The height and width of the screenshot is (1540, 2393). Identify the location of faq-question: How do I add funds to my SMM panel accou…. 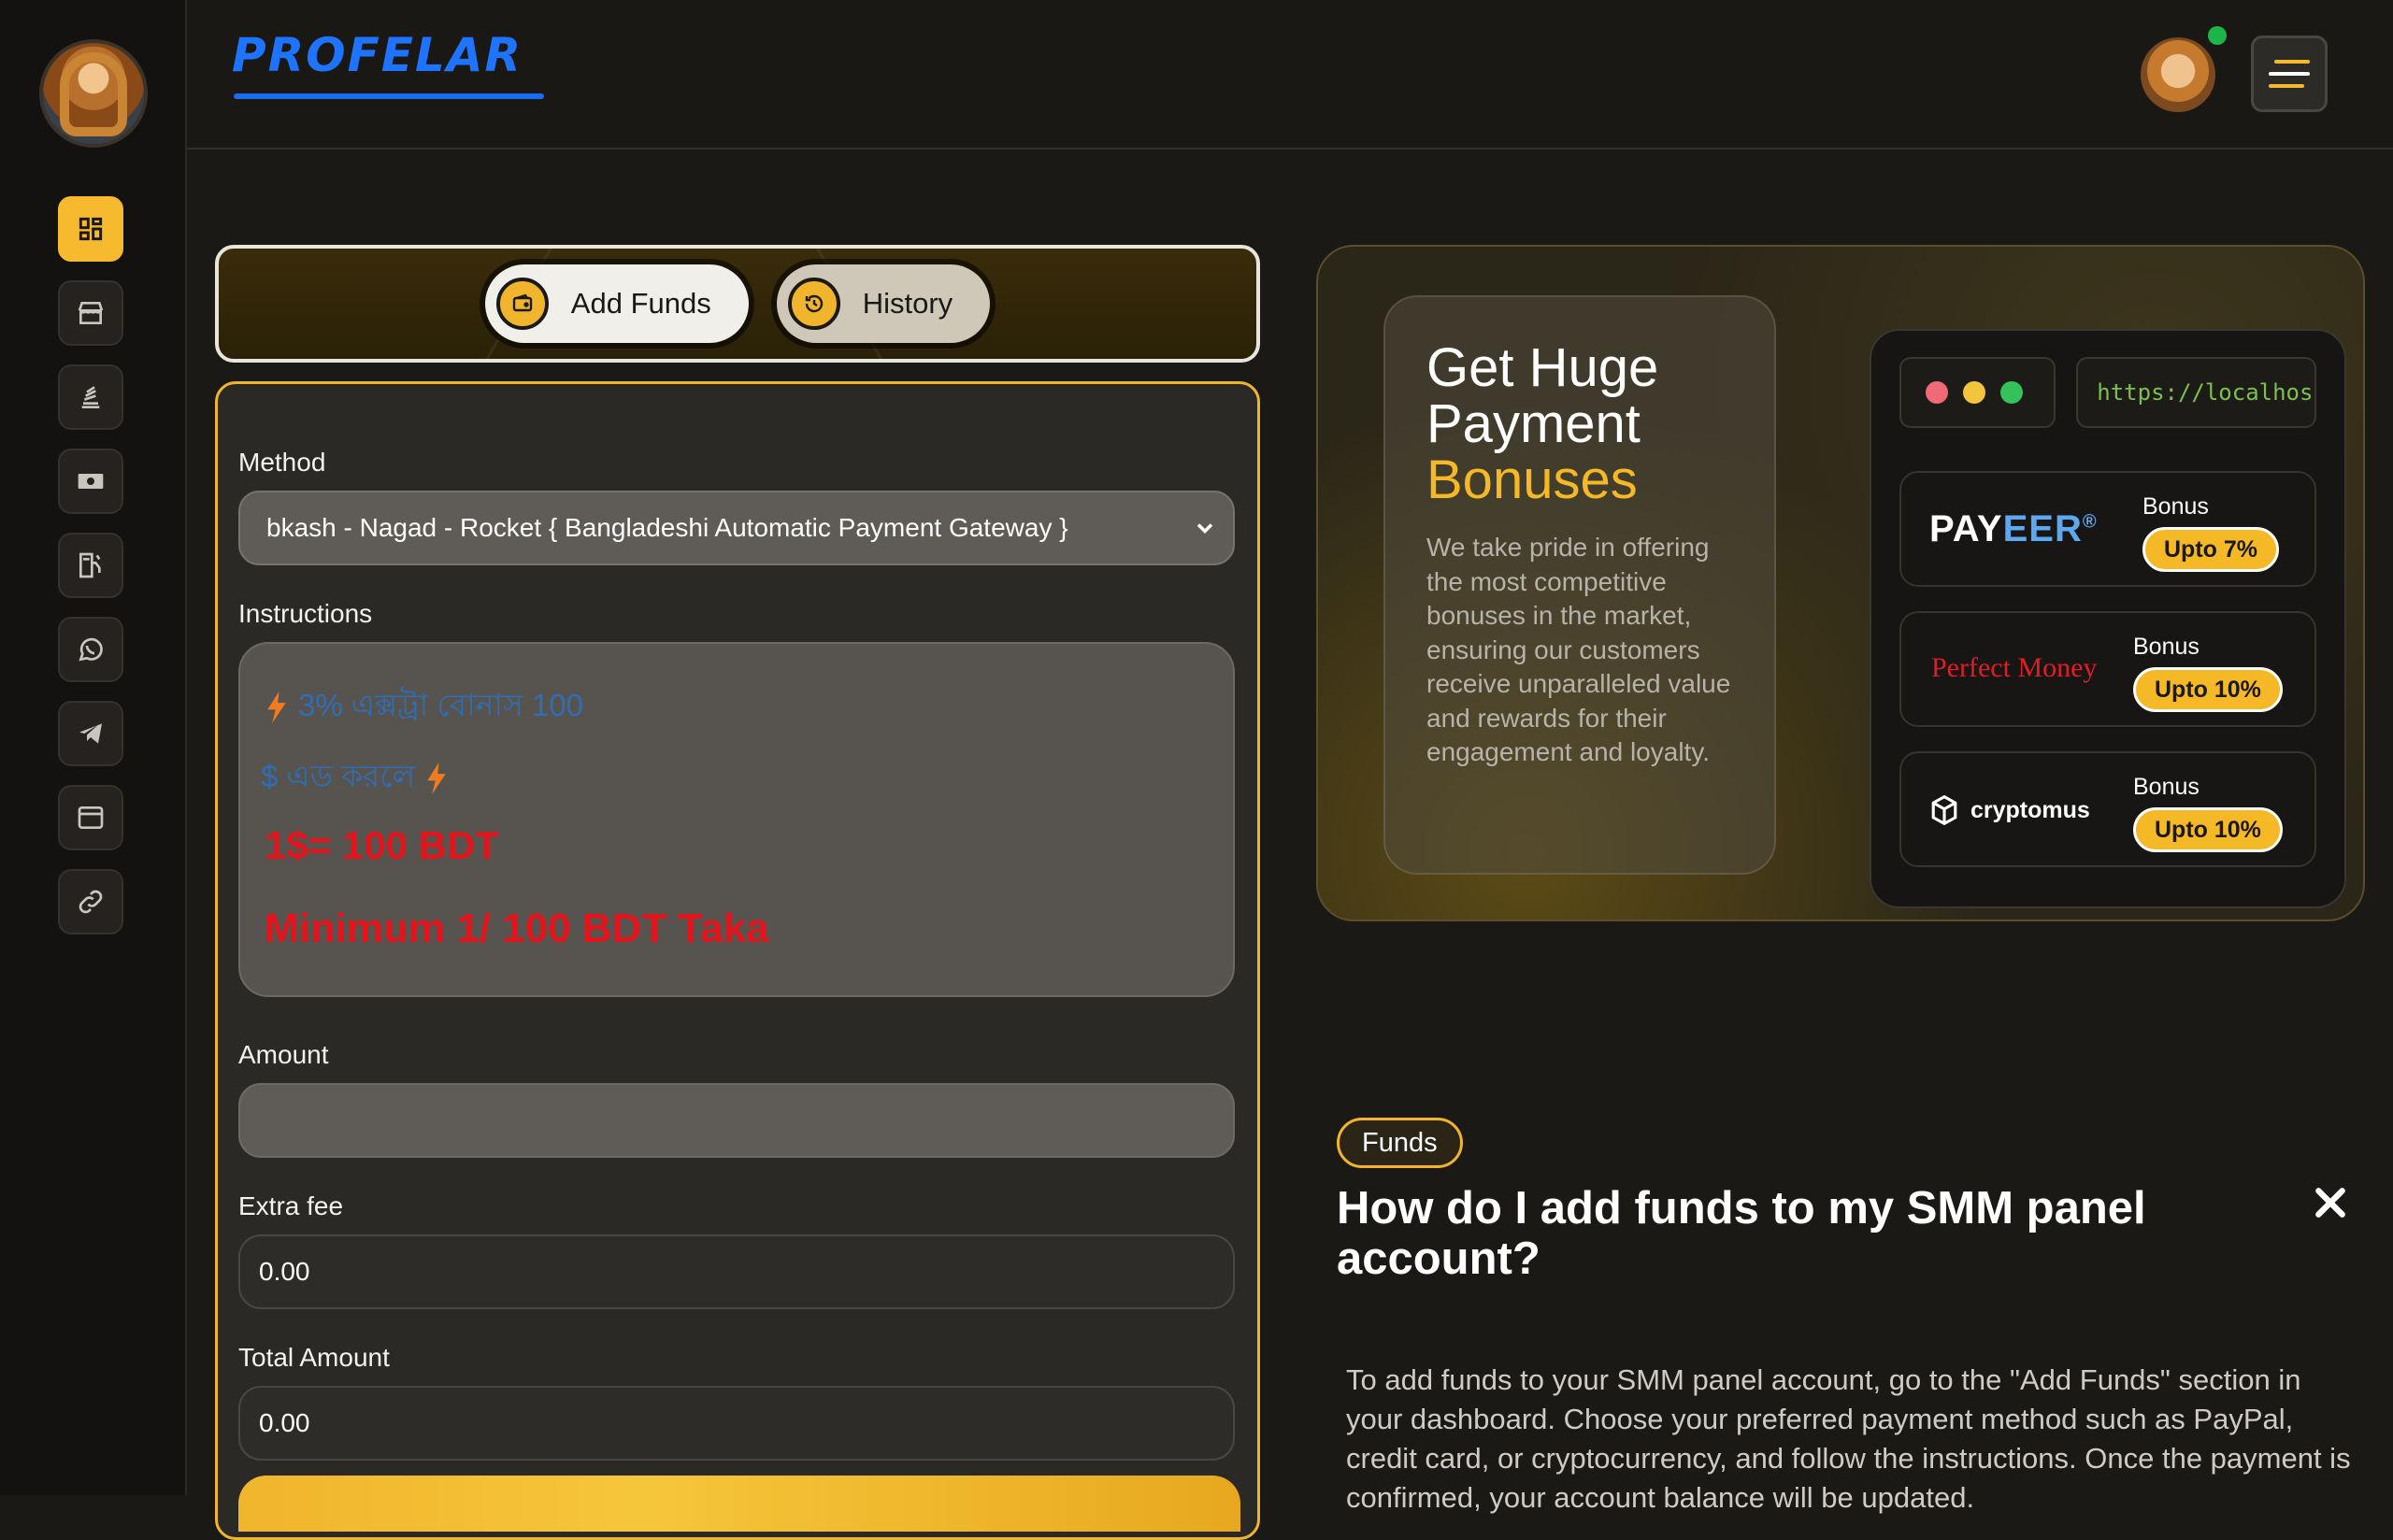
(1795, 1233).